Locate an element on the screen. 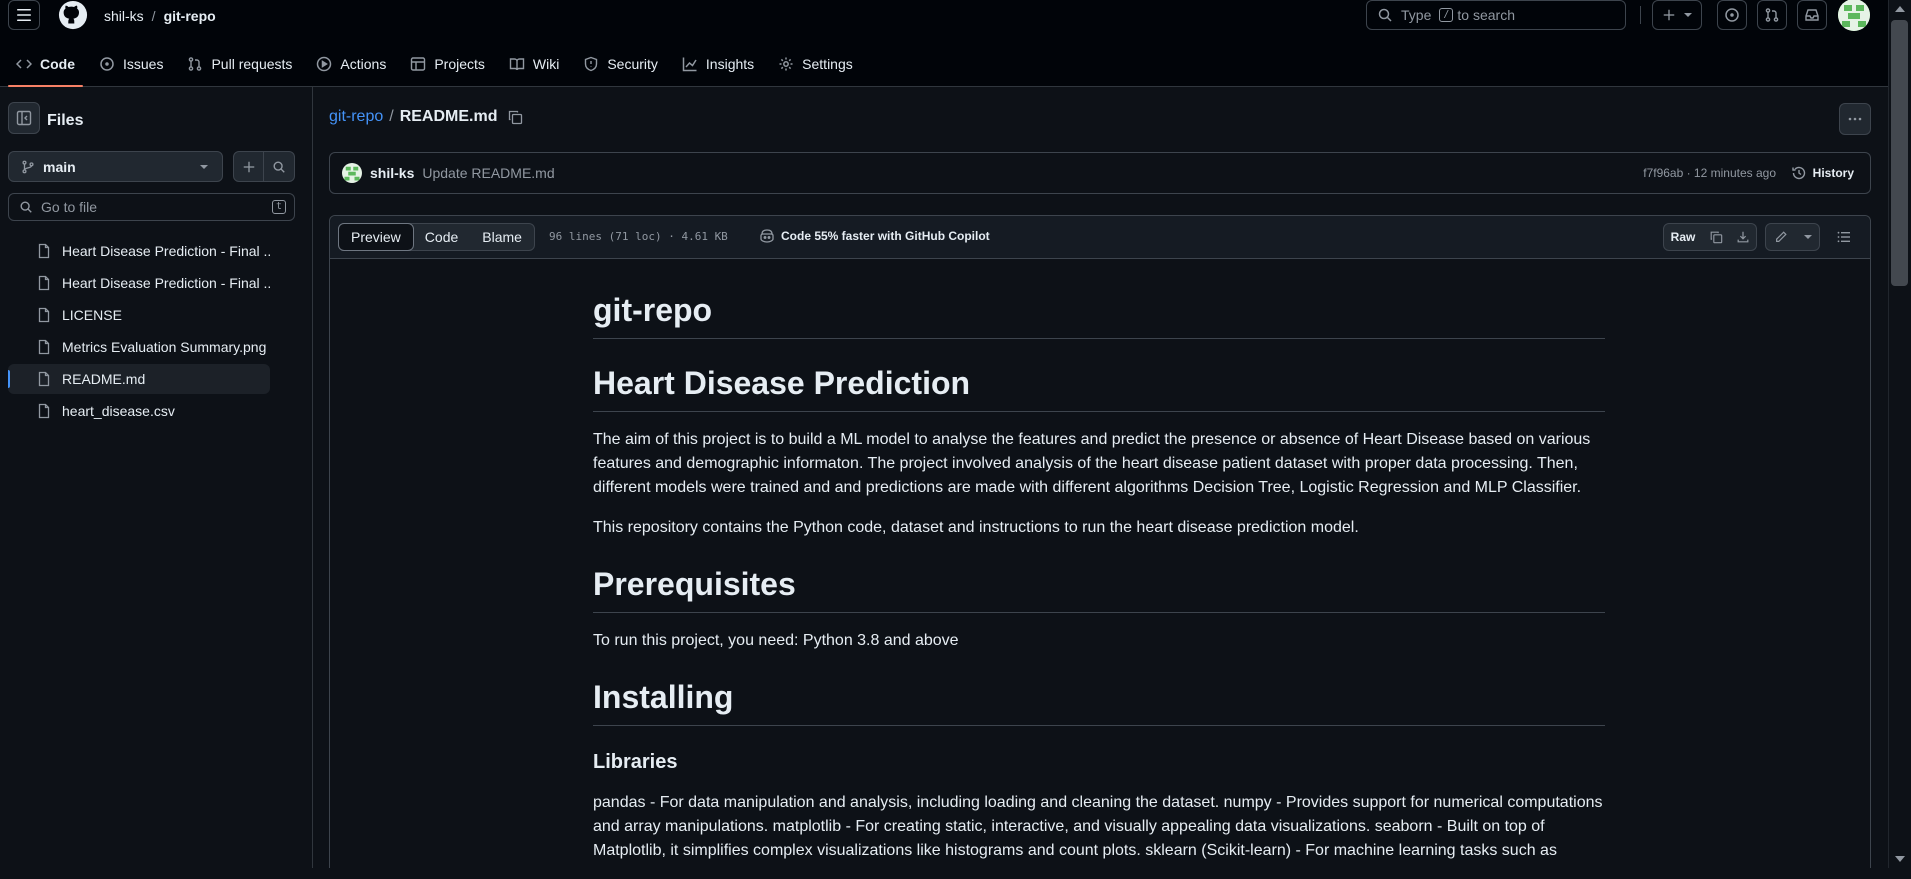 The image size is (1911, 879). file-item-selected: README.md is located at coordinates (139, 379).